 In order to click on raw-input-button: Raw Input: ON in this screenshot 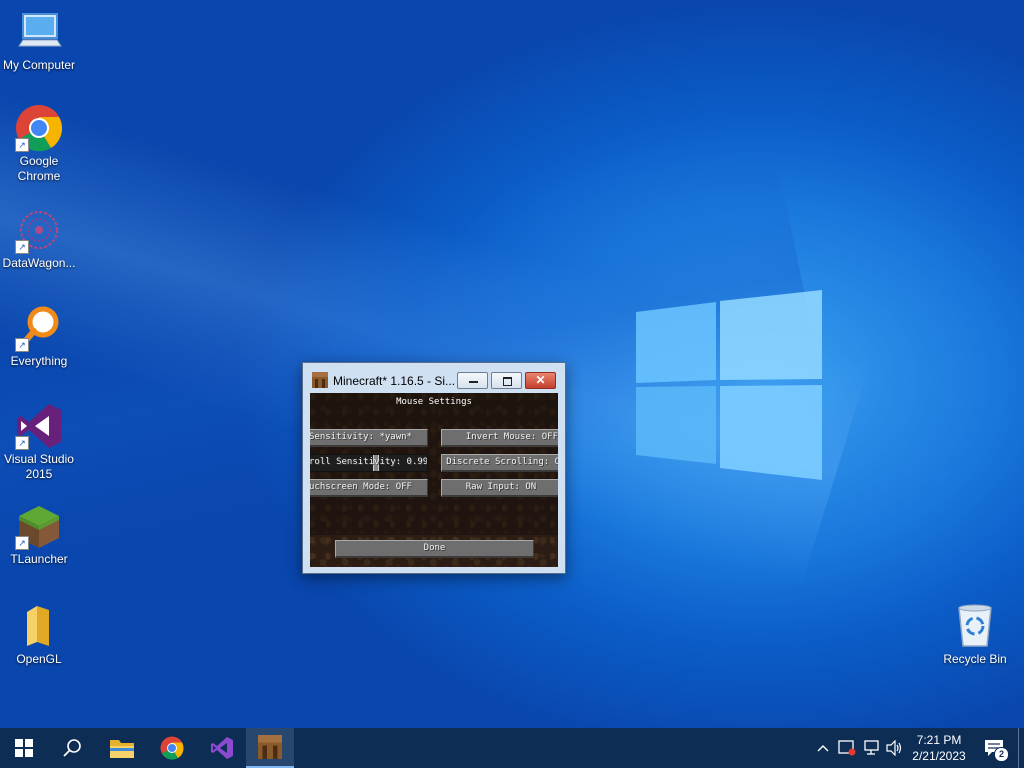, I will do `click(499, 488)`.